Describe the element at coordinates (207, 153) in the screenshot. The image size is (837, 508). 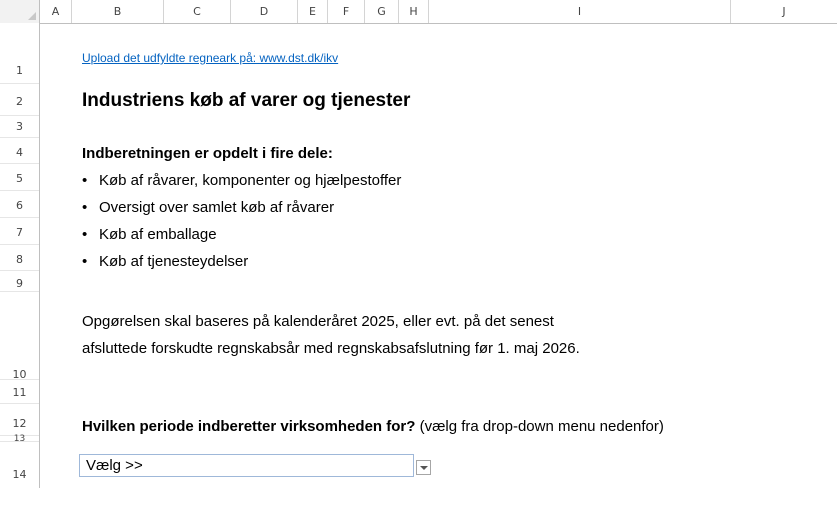
I see `intro-heading: Indberetningen er opdelt i fire dele:` at that location.